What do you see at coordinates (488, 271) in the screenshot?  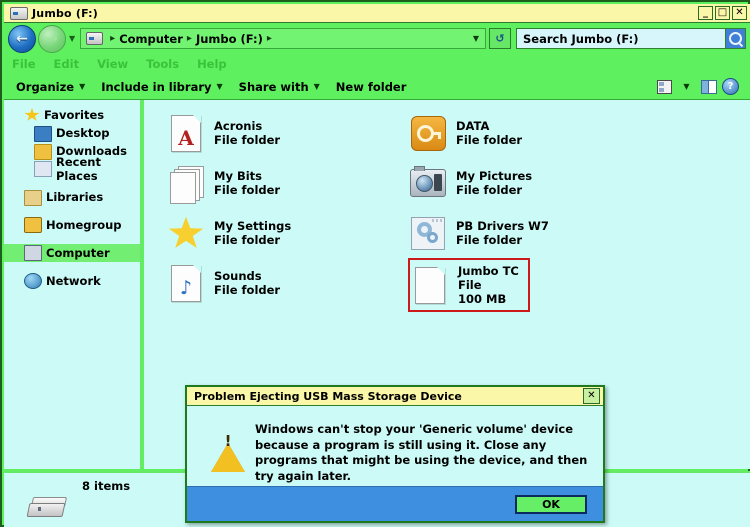 I see `file-name: Jumbo TC` at bounding box center [488, 271].